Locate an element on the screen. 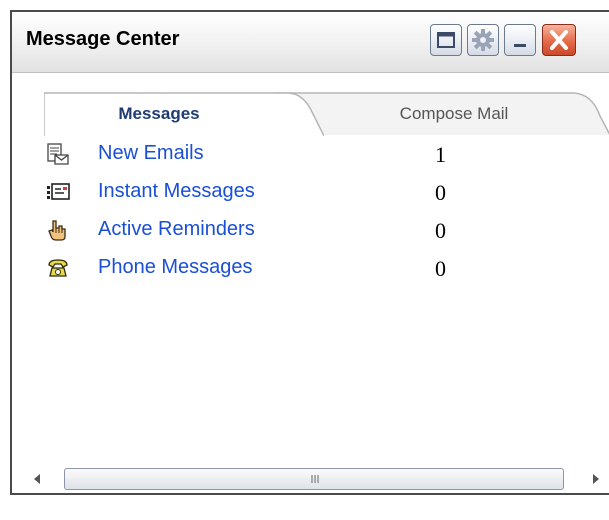 This screenshot has width=609, height=520. phone-messages-count: 0 is located at coordinates (440, 268).